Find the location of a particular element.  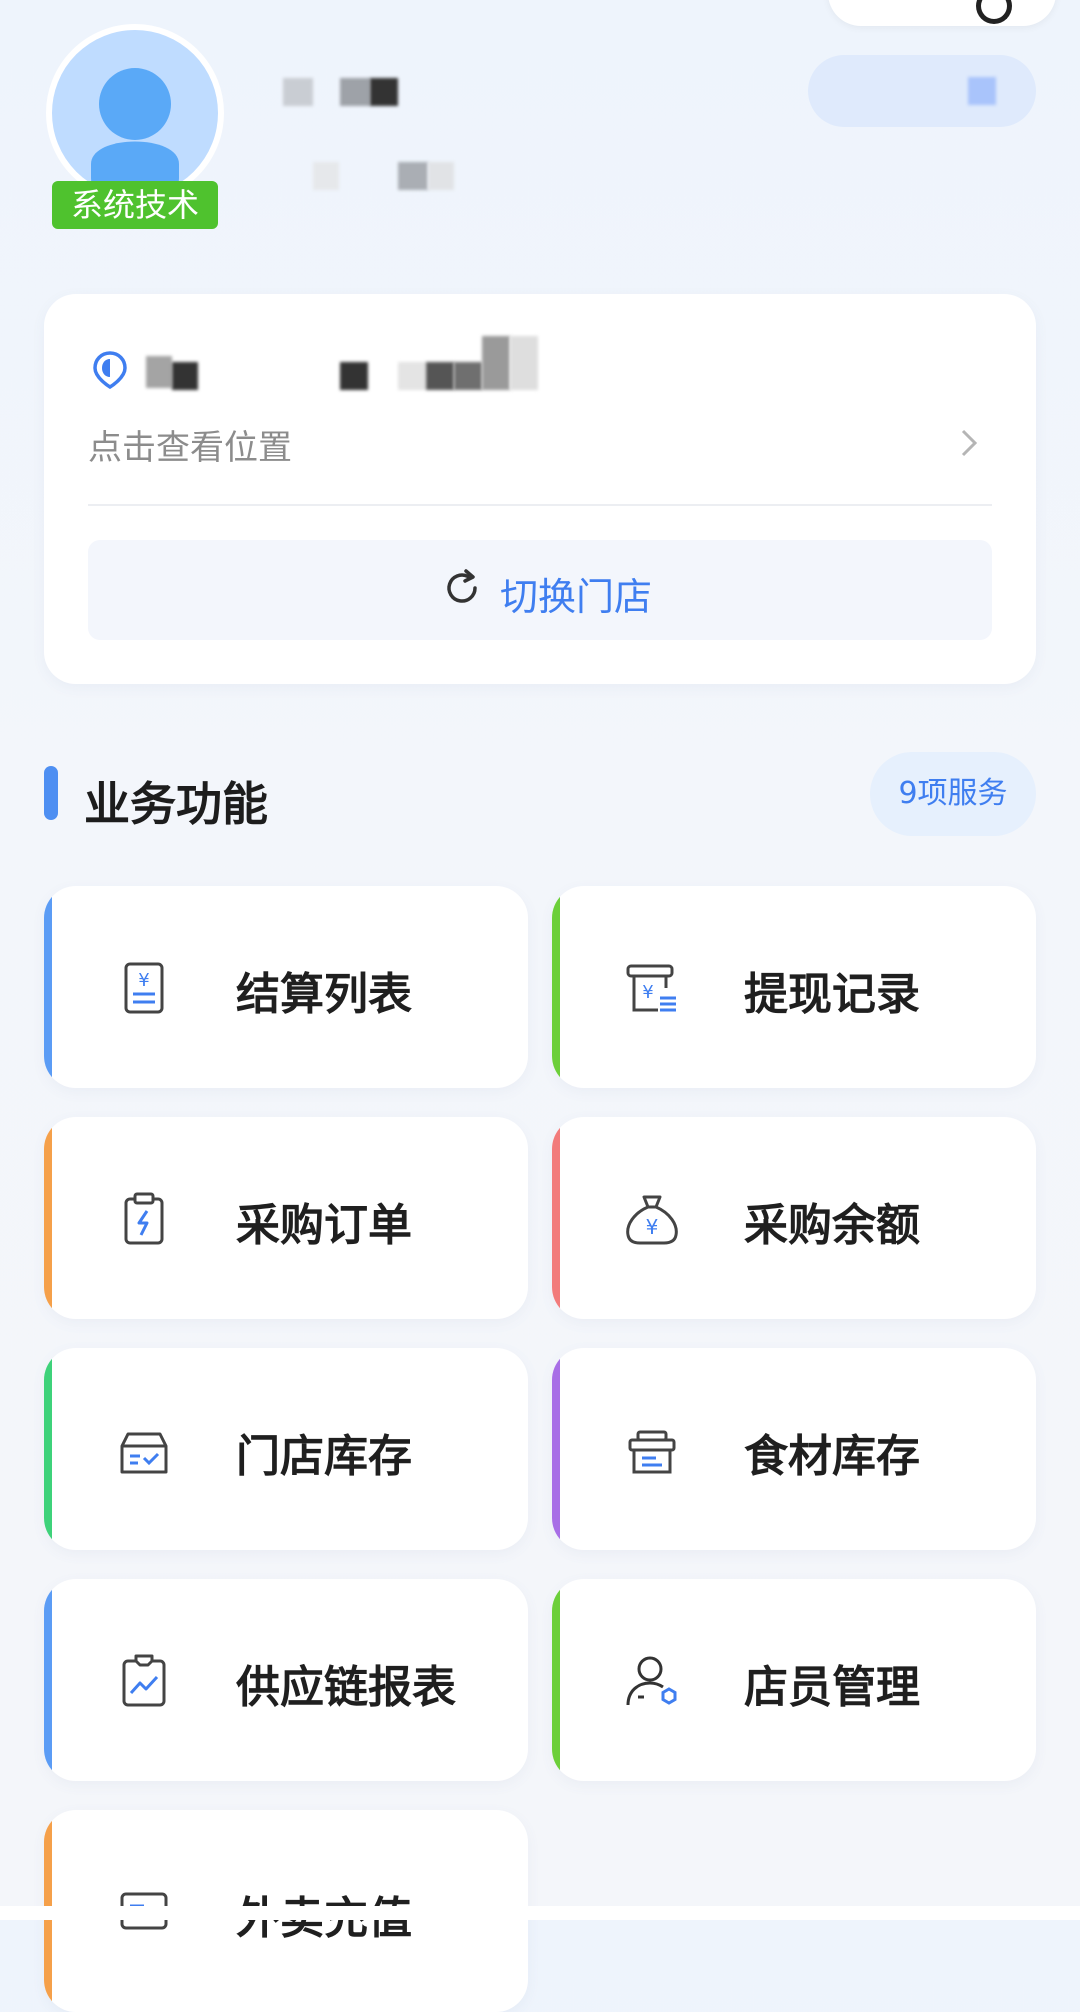

staff-management-icon is located at coordinates (651, 1681).